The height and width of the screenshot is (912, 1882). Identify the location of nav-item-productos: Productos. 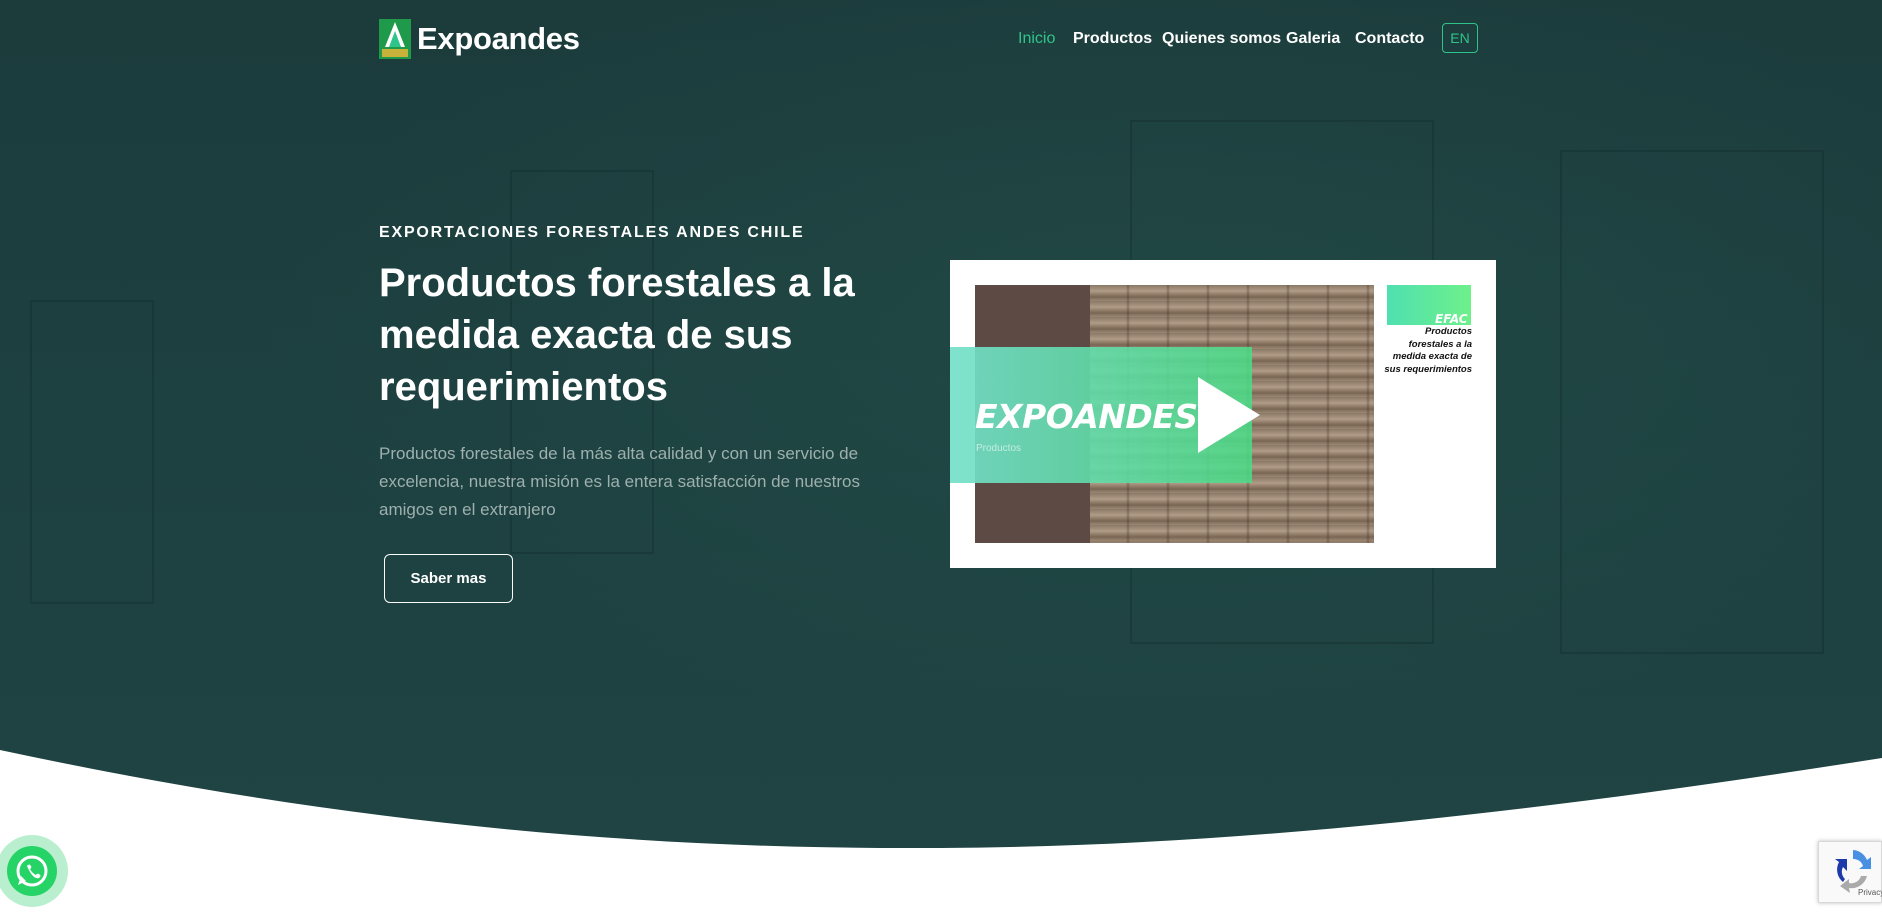
(1112, 39).